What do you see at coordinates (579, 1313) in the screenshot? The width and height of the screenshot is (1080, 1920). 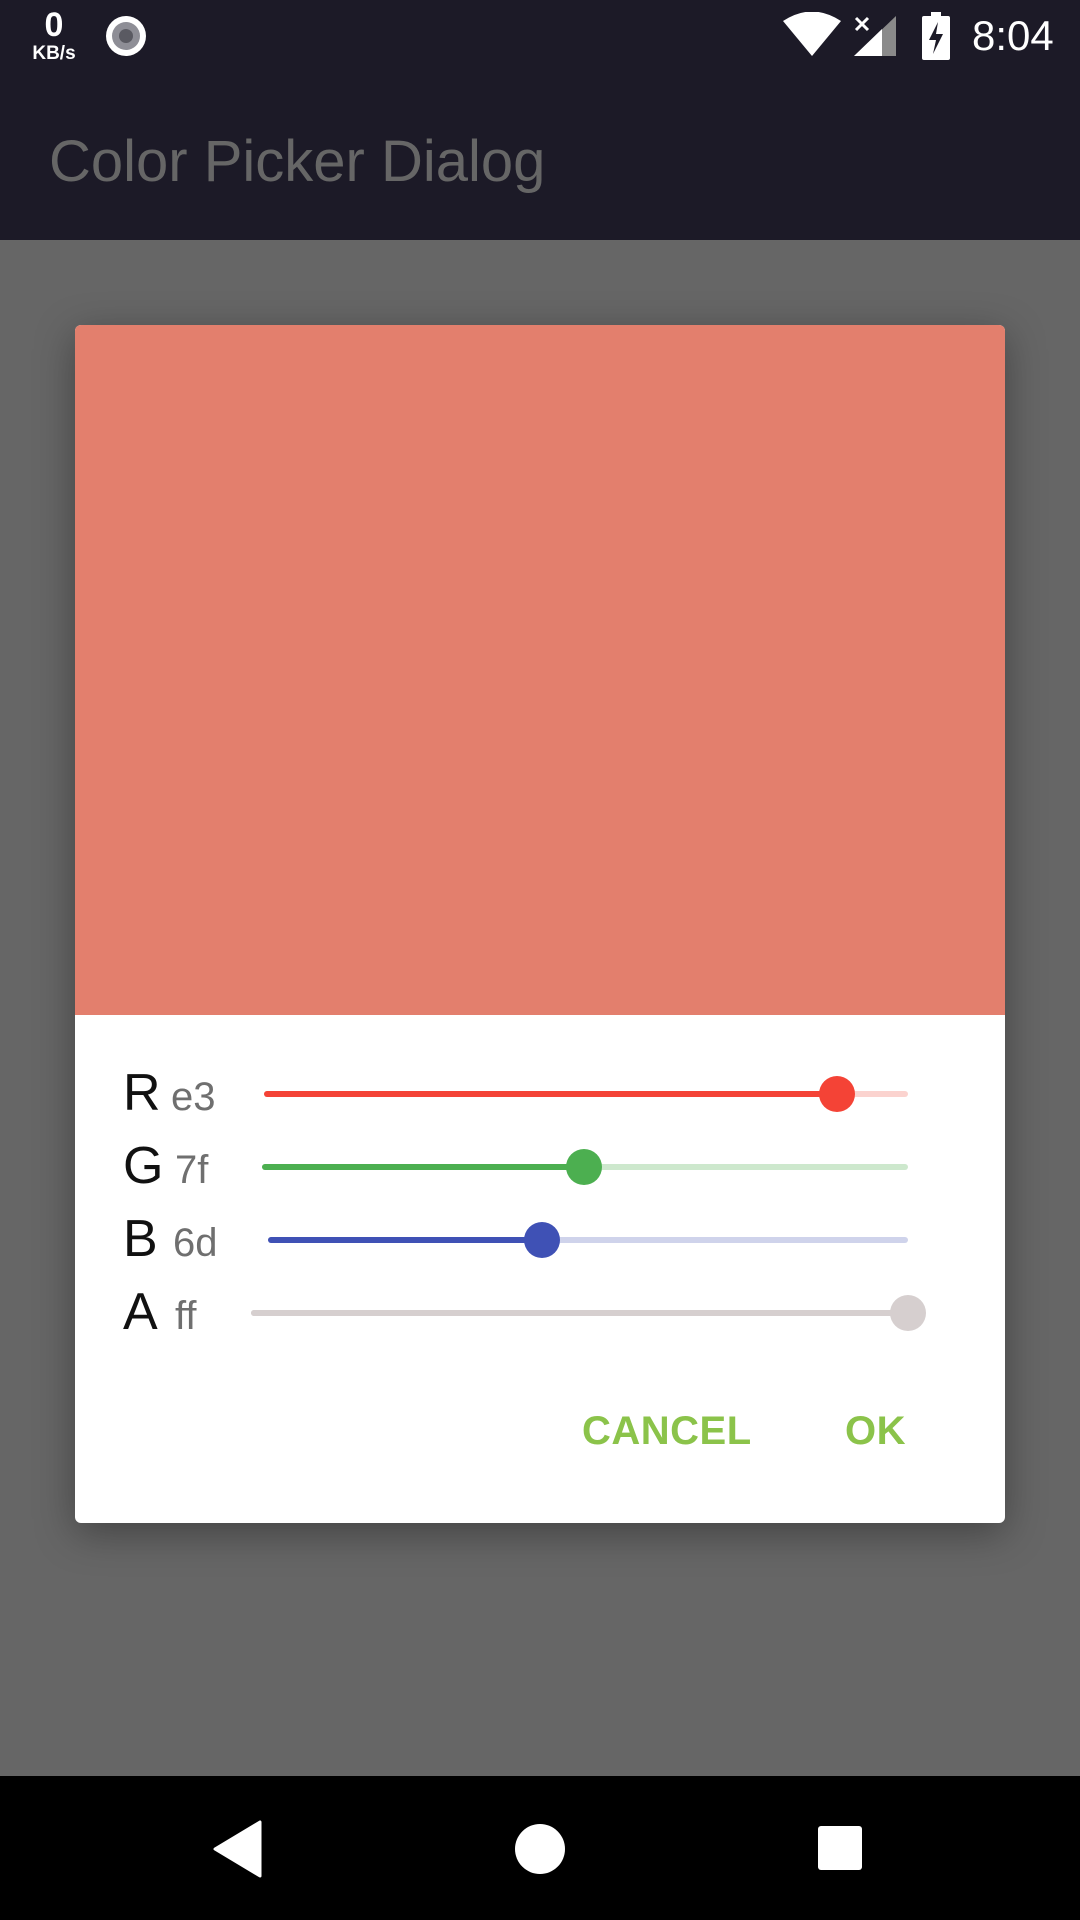 I see `alpha-slider-fill` at bounding box center [579, 1313].